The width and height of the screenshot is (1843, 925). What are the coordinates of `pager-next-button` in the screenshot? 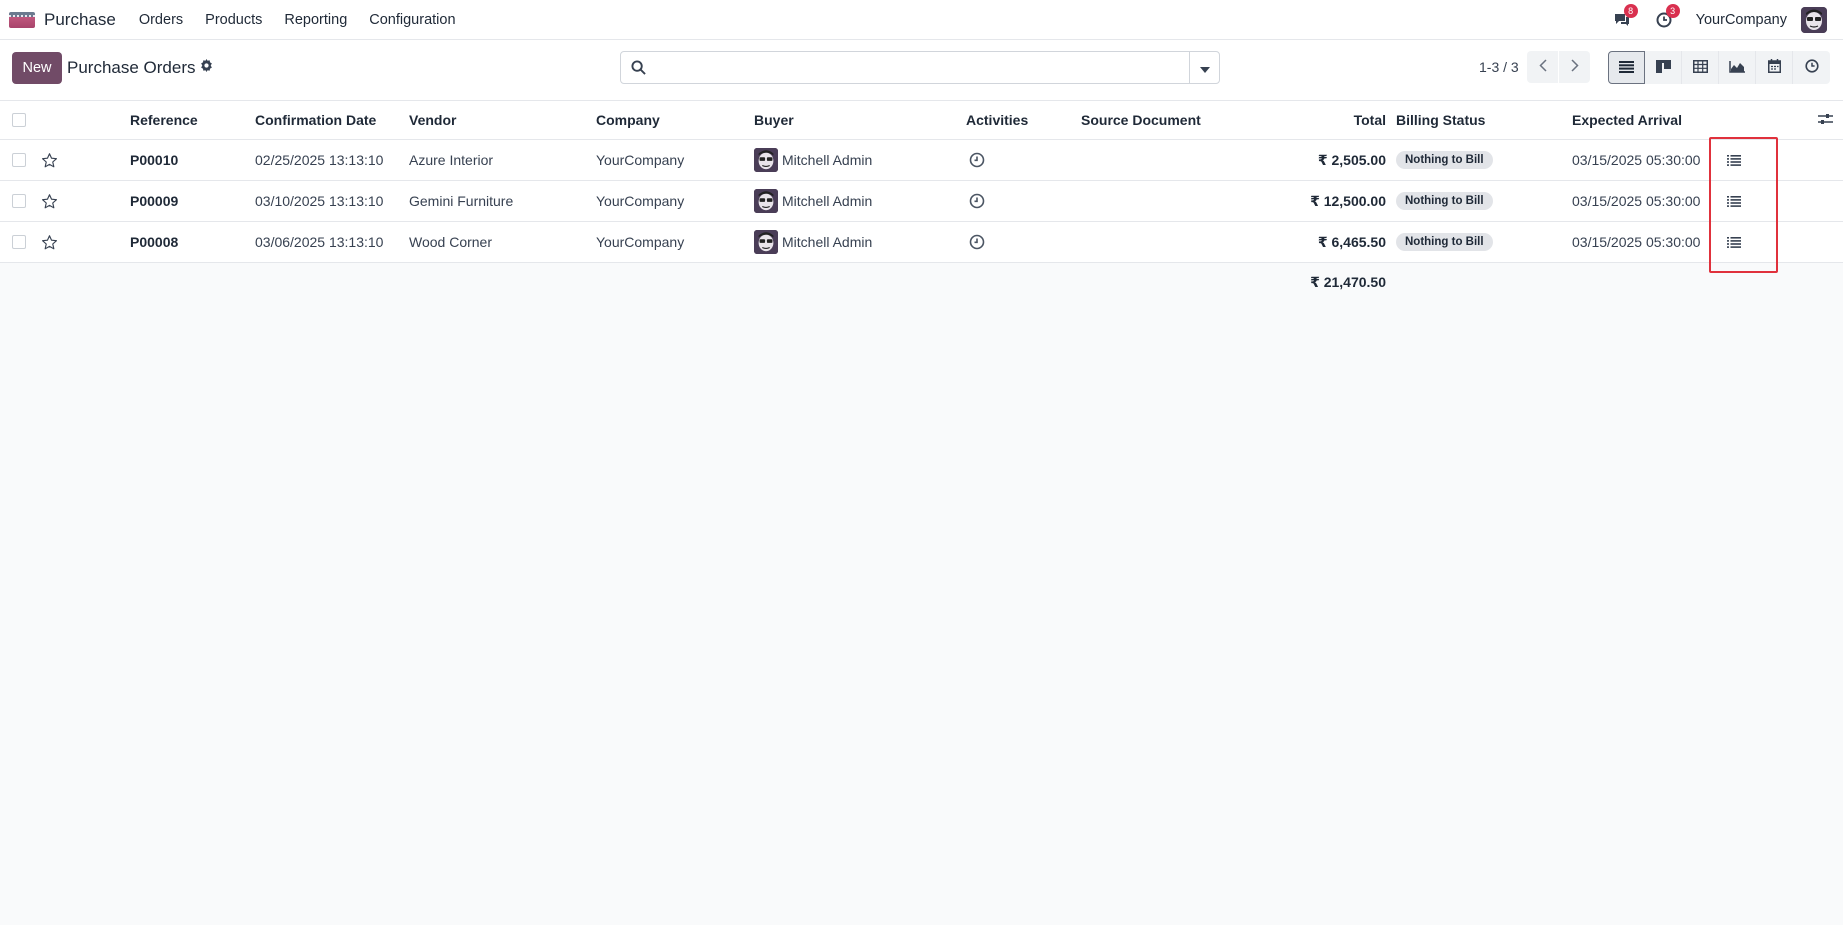 It's located at (1574, 67).